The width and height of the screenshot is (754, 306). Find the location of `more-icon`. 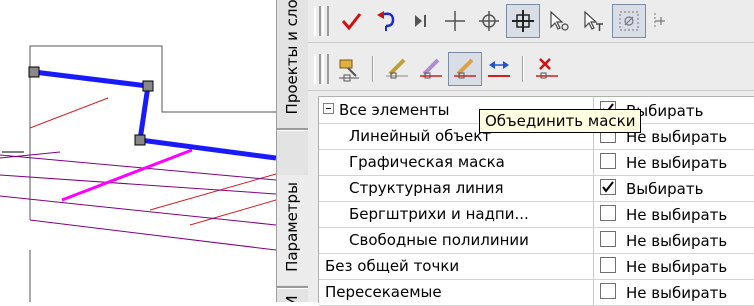

more-icon is located at coordinates (659, 21).